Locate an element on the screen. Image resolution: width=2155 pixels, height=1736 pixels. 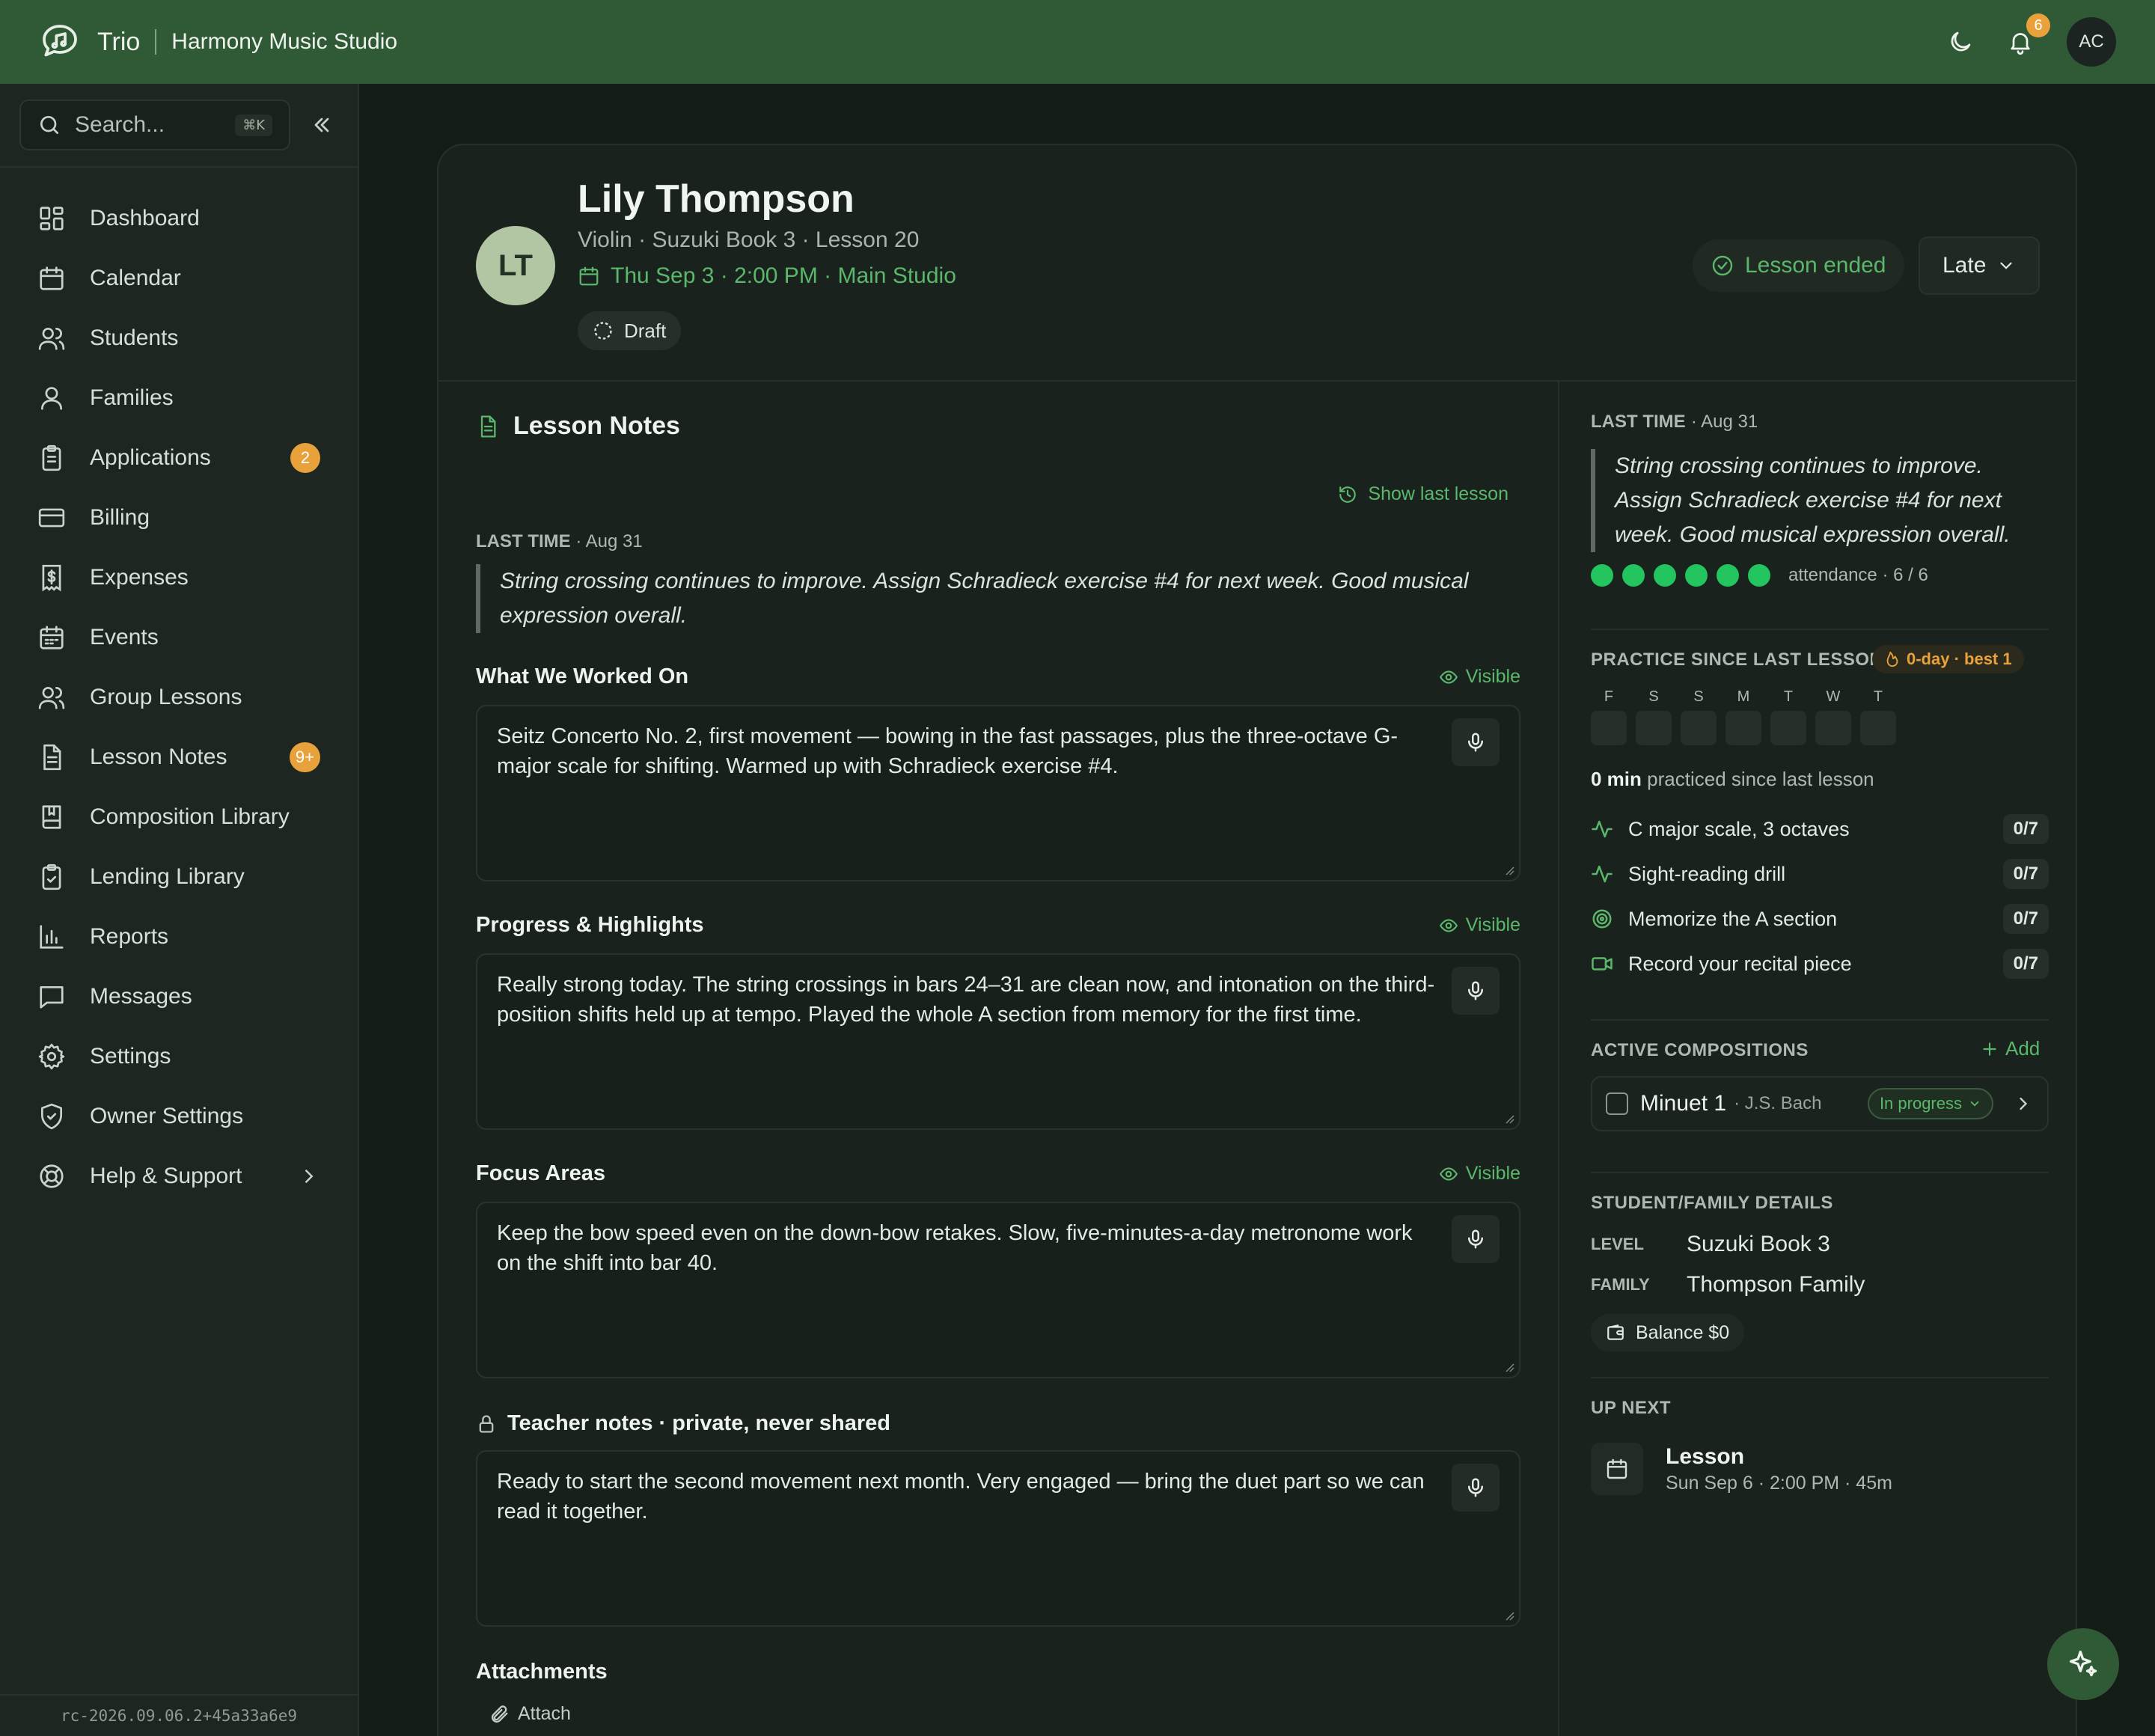
last-time-date: · Aug 31 is located at coordinates (609, 541).